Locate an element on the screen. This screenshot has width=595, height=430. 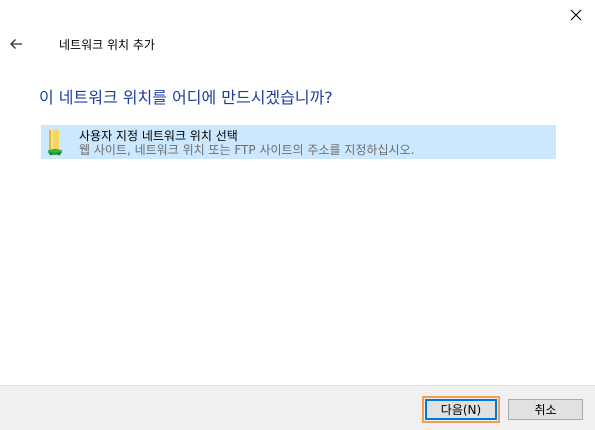
close-icon is located at coordinates (576, 15).